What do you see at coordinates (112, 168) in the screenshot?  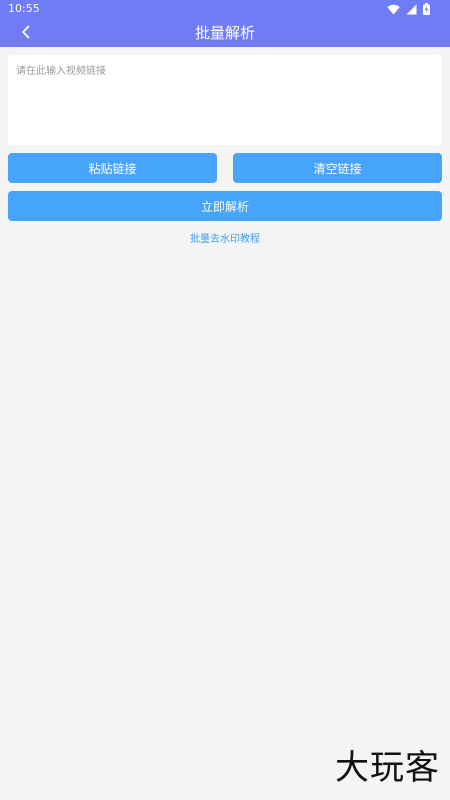 I see `paste-link-button: 粘贴链接` at bounding box center [112, 168].